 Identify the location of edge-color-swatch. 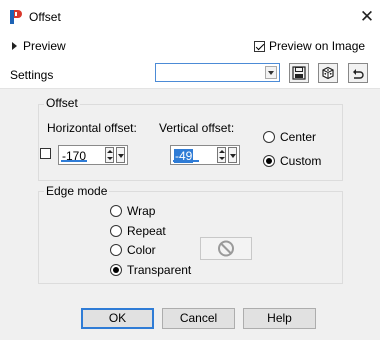
(226, 248).